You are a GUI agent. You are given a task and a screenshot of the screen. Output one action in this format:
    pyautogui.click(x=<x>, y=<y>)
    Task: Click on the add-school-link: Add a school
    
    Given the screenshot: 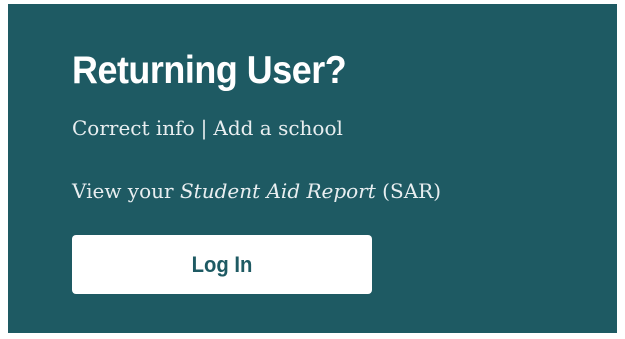 What is the action you would take?
    pyautogui.click(x=278, y=128)
    